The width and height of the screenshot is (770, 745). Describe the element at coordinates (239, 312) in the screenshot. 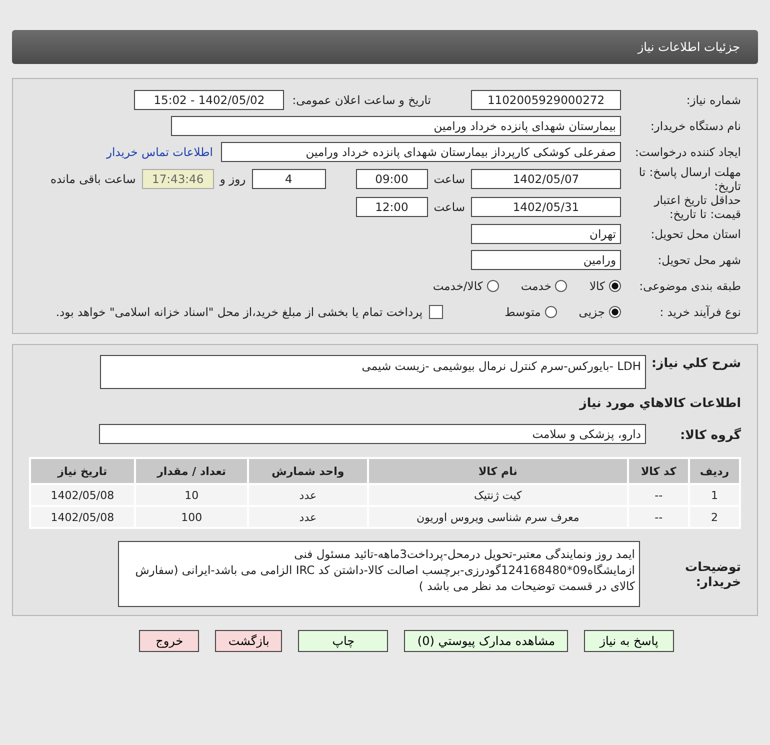

I see `treasury-note: پرداخت تمام یا بخشی از مبلغ خرید،از محل "اسناد خزانه اسلامی" خواهد بود.` at that location.